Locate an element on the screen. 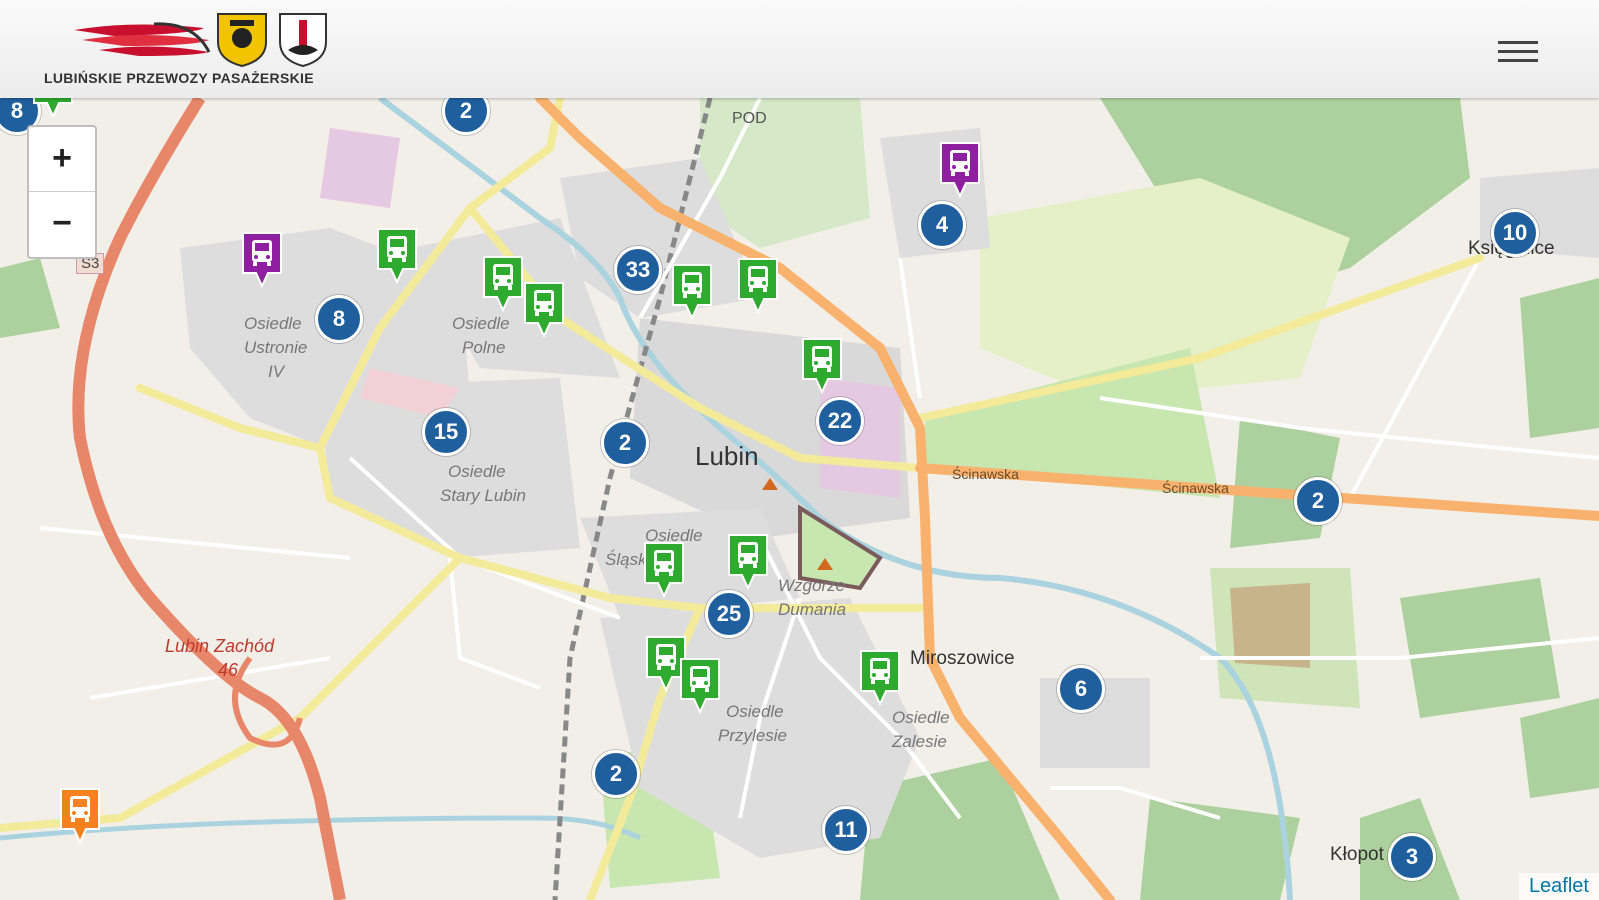 The width and height of the screenshot is (1599, 900). logo-text: LUBIŃSKIE PRZEWOZY PASAŻERSKIE is located at coordinates (179, 78).